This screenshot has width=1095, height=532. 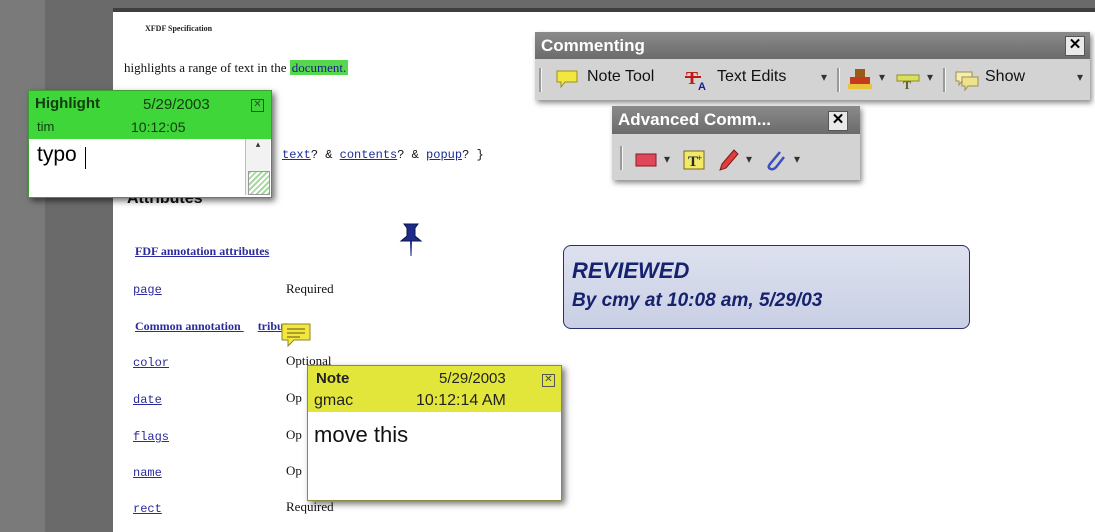 I want to click on common-annotation-attributes-link: Common annotation tributes, so click(x=216, y=326).